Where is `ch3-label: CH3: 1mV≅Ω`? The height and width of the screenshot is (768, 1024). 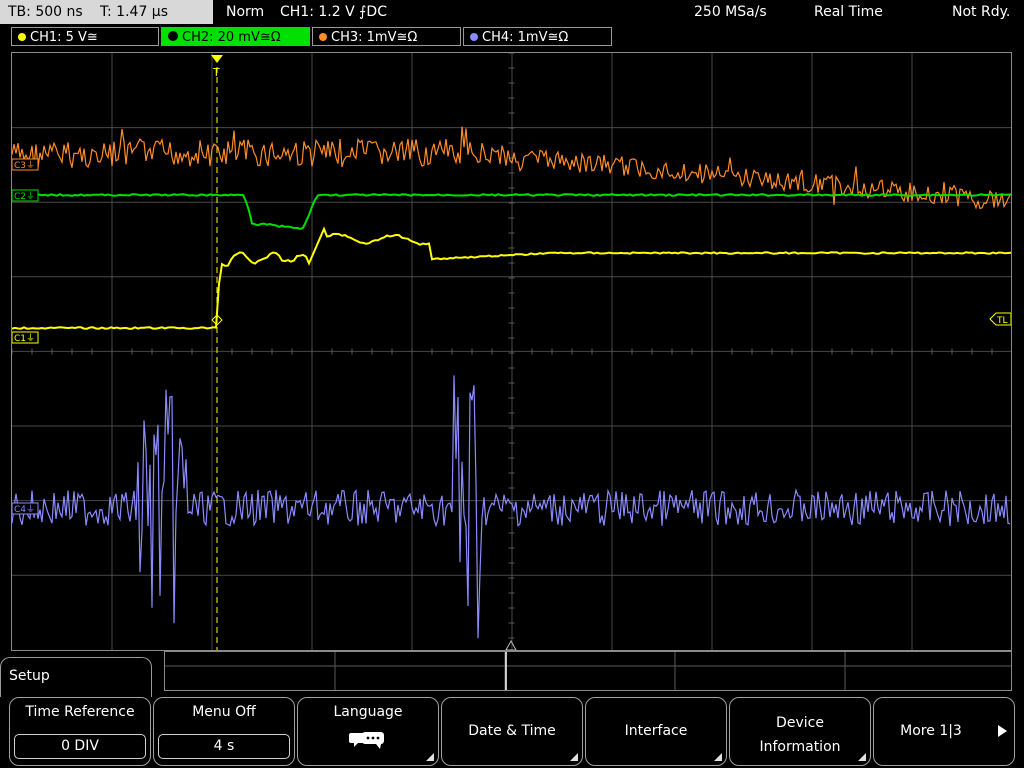 ch3-label: CH3: 1mV≅Ω is located at coordinates (374, 37).